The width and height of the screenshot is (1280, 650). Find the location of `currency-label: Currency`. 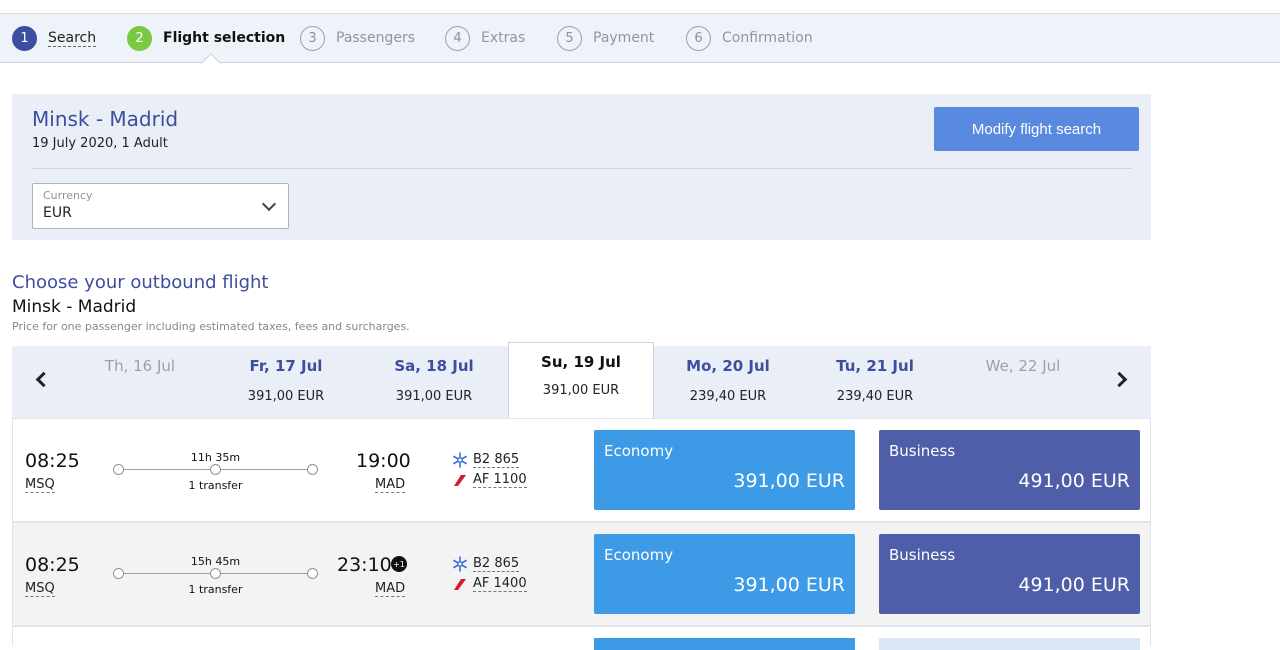

currency-label: Currency is located at coordinates (68, 195).